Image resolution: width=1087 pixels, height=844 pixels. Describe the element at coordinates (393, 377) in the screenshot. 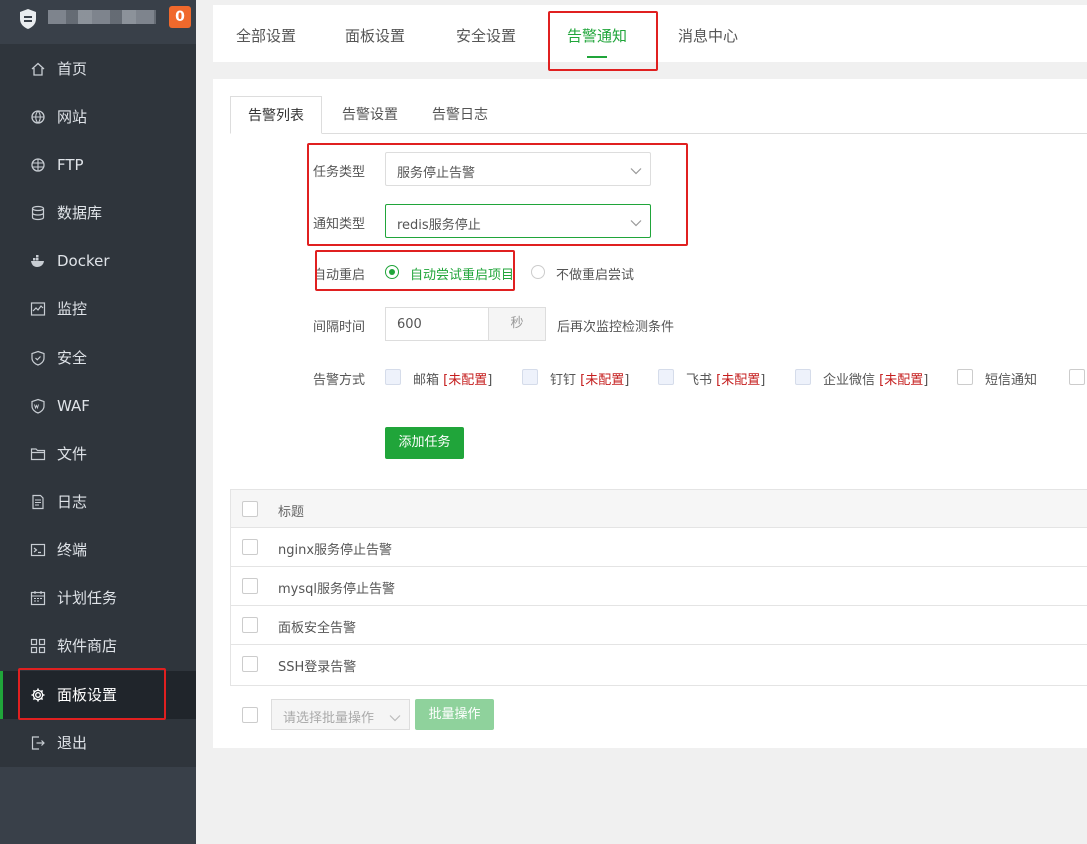

I see `method-email-checkbox` at that location.